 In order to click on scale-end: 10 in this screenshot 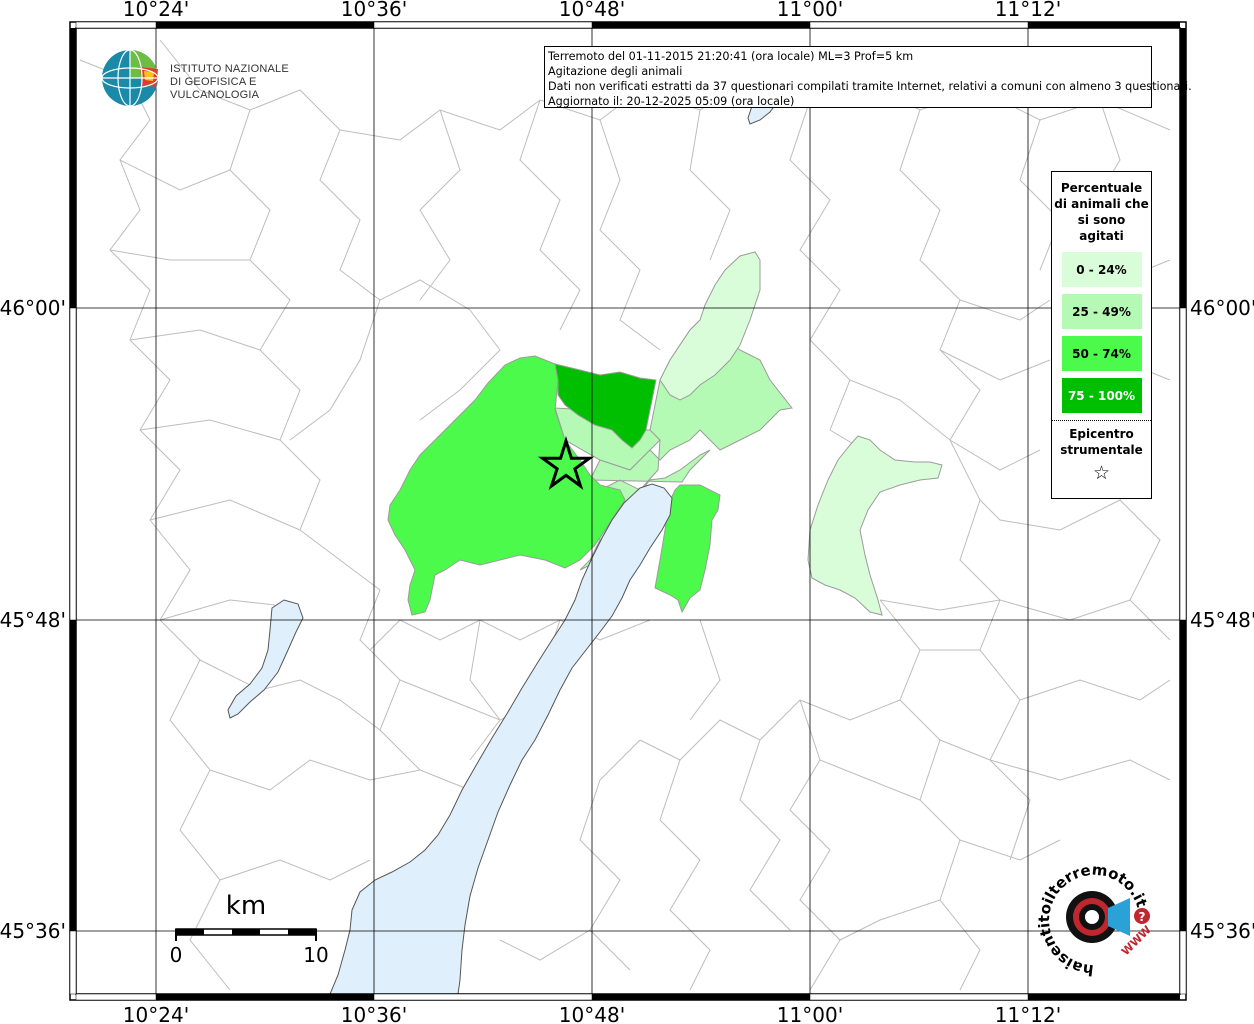, I will do `click(315, 955)`.